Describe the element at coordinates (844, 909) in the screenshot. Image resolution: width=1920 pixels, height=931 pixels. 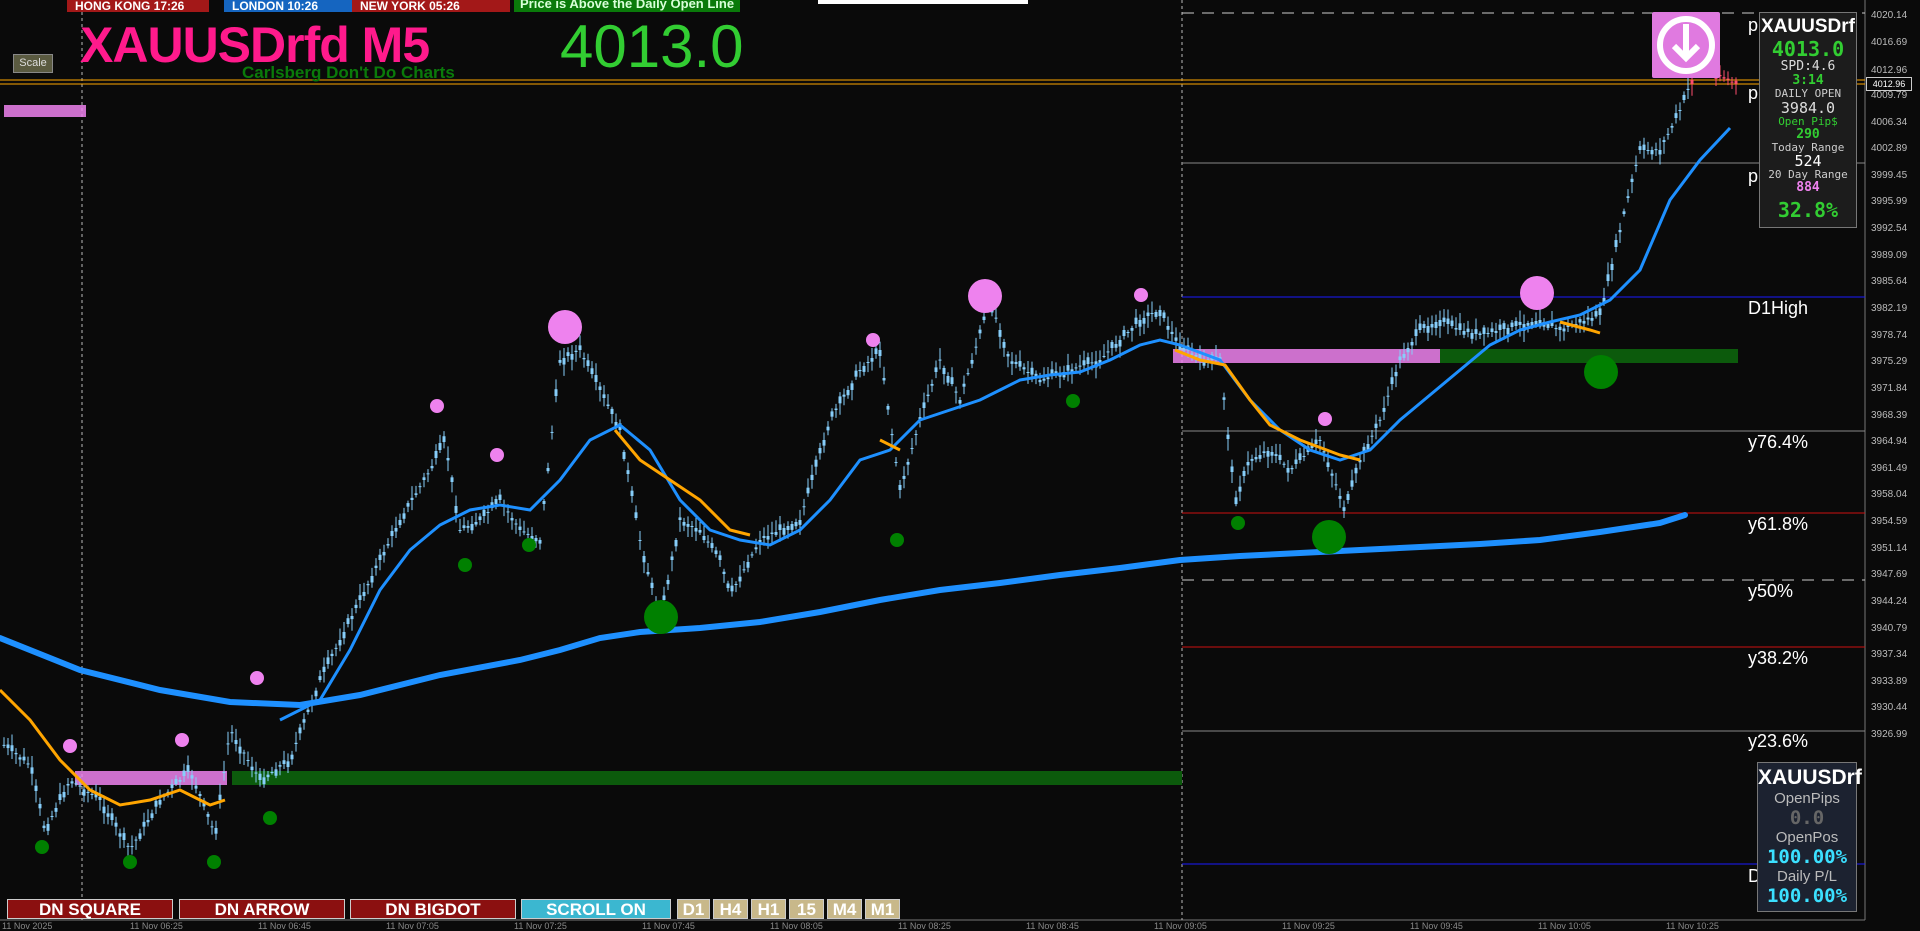
I see `timeframe-m4-button: M4` at that location.